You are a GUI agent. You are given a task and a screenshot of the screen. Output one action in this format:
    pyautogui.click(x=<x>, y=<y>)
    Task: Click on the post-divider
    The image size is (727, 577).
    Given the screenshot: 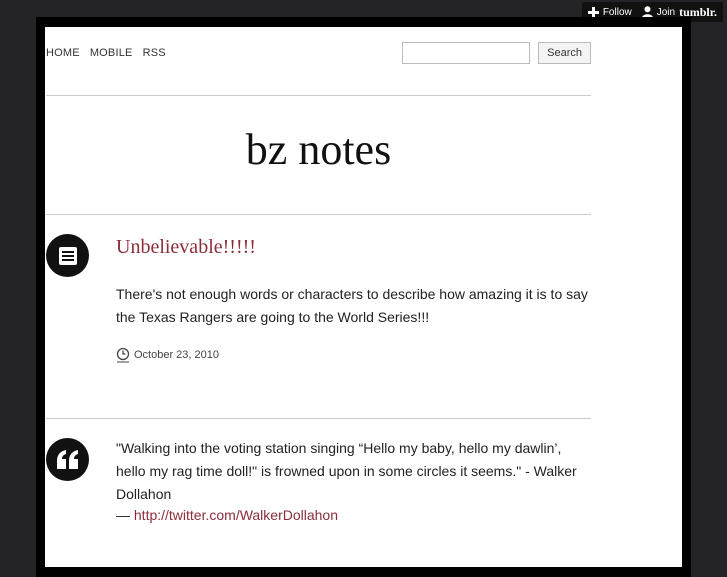 What is the action you would take?
    pyautogui.click(x=318, y=418)
    